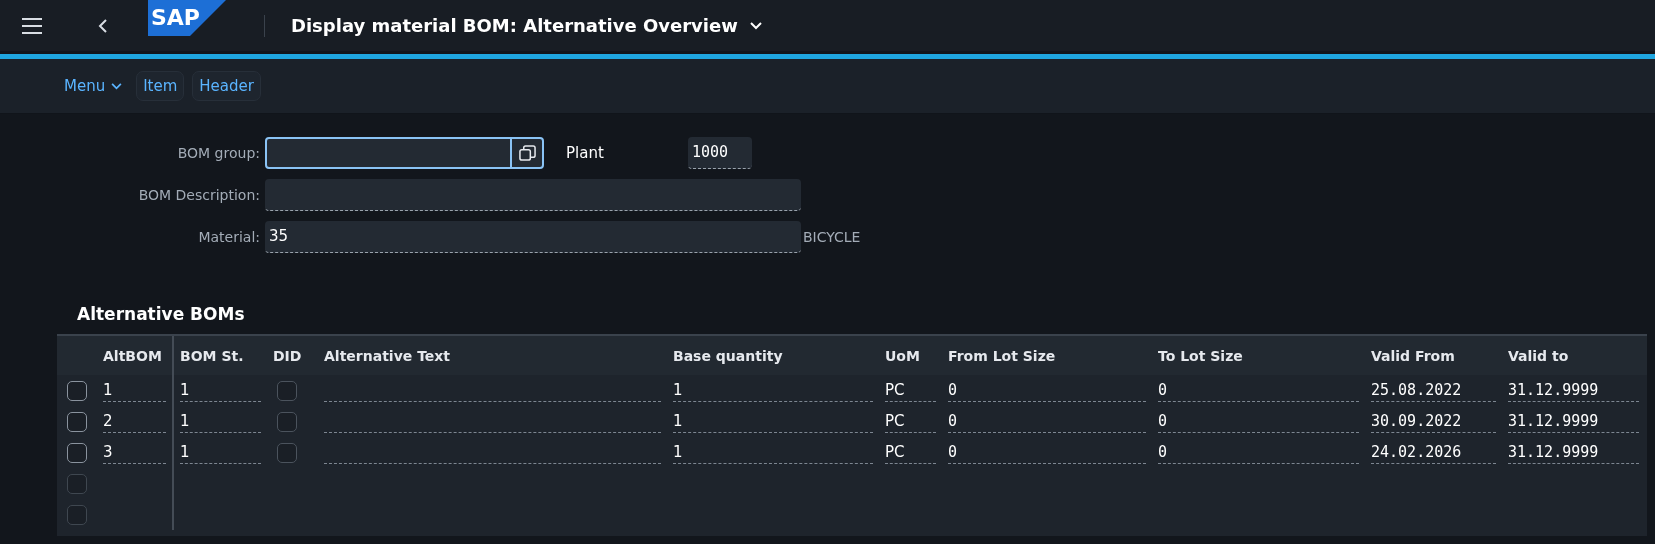 The height and width of the screenshot is (544, 1655). I want to click on bom-group-field, so click(404, 153).